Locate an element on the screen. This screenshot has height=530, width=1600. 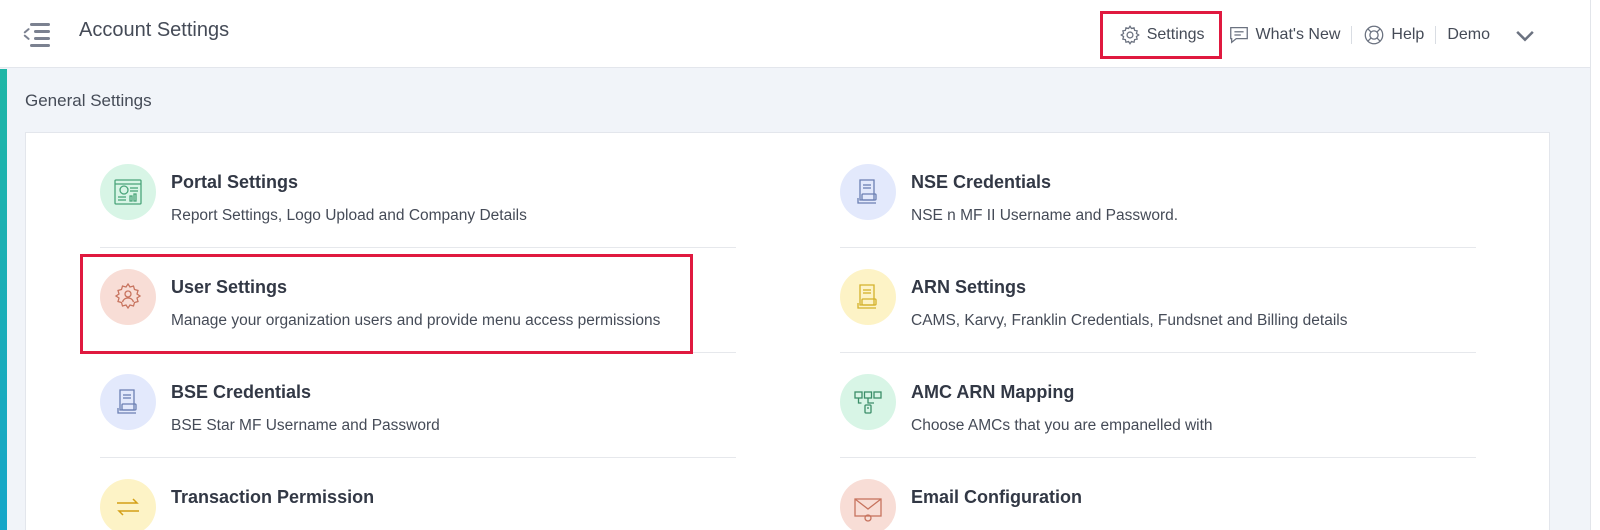
chevron-down-icon is located at coordinates (1525, 36).